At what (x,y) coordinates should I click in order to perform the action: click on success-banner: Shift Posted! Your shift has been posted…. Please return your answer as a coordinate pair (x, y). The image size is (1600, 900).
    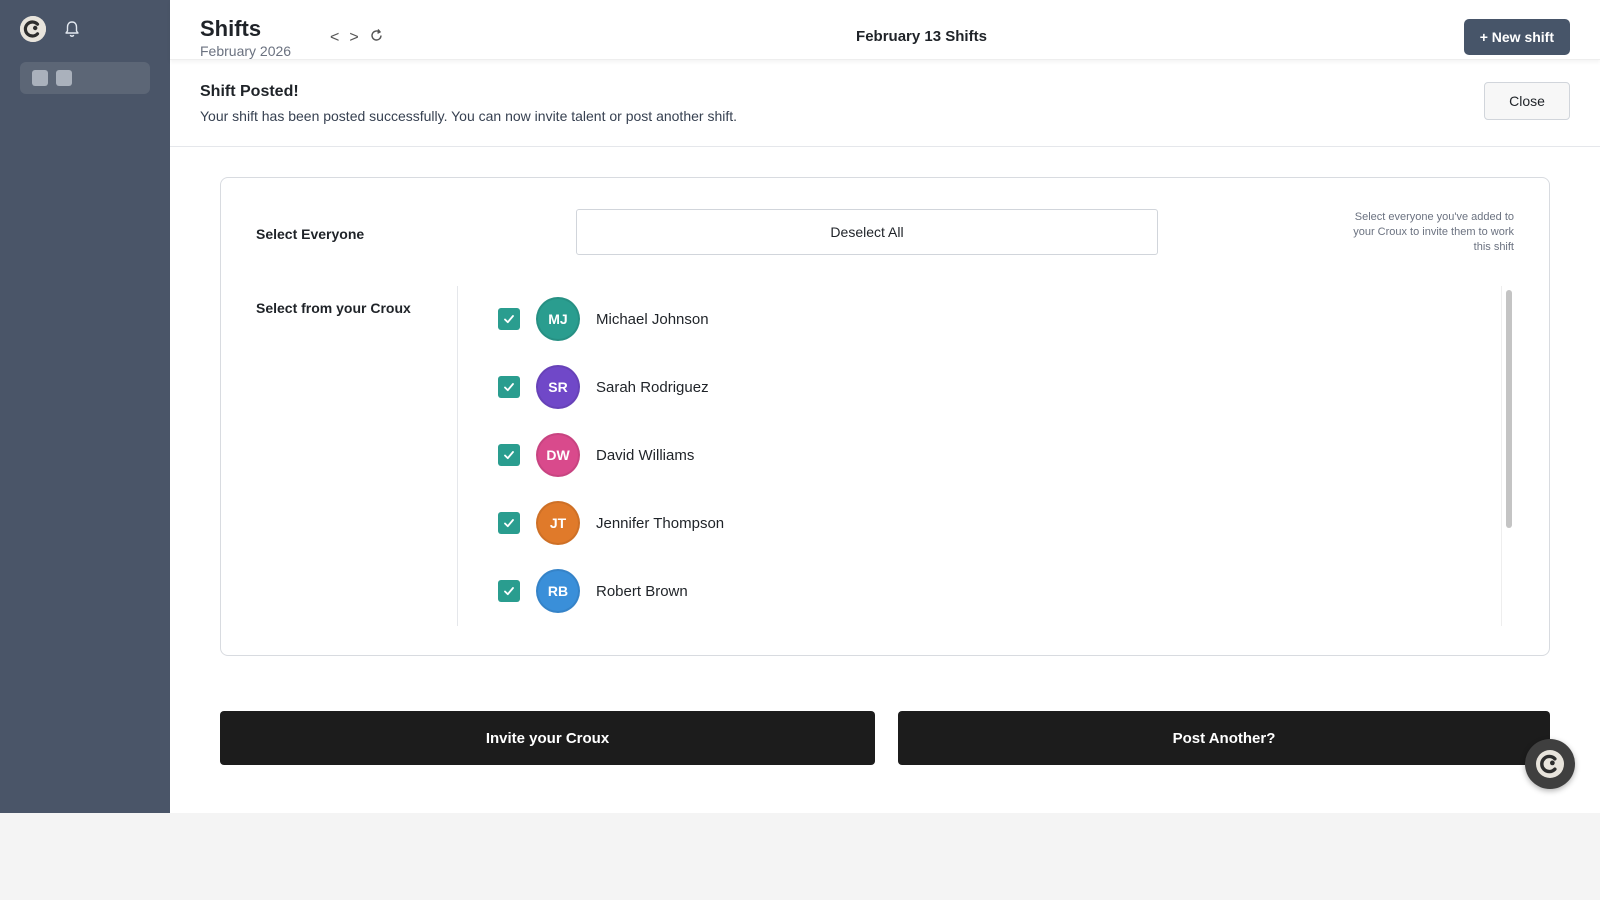
    Looking at the image, I should click on (885, 103).